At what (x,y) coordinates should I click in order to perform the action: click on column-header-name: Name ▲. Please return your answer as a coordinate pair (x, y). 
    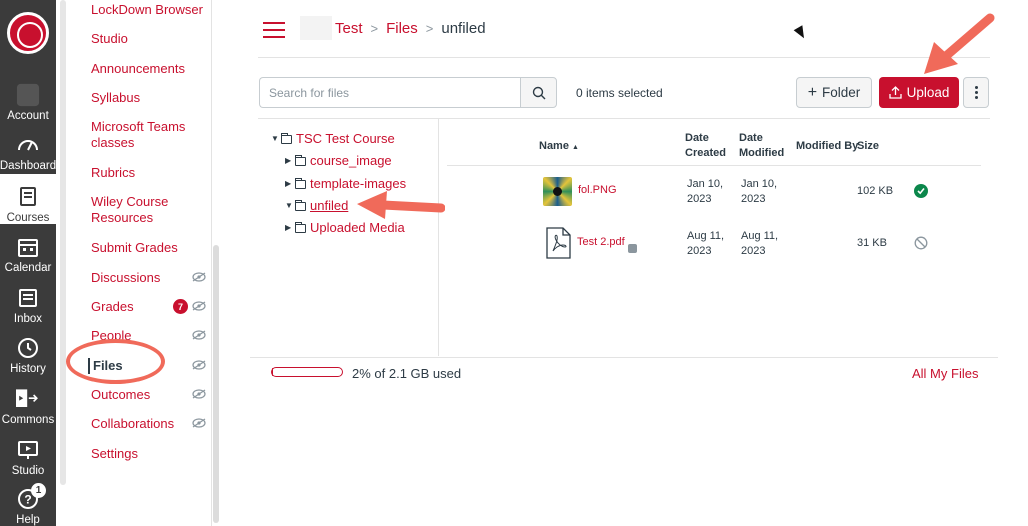
    Looking at the image, I should click on (559, 147).